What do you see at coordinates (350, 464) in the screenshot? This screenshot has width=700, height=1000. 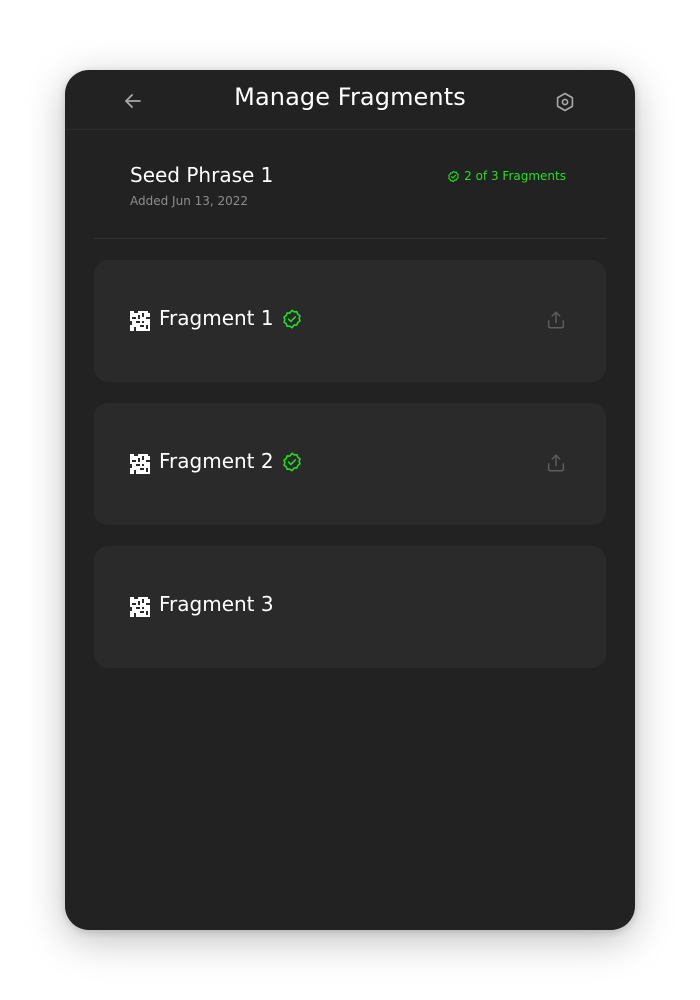 I see `fragment-card-2: Fragment 2` at bounding box center [350, 464].